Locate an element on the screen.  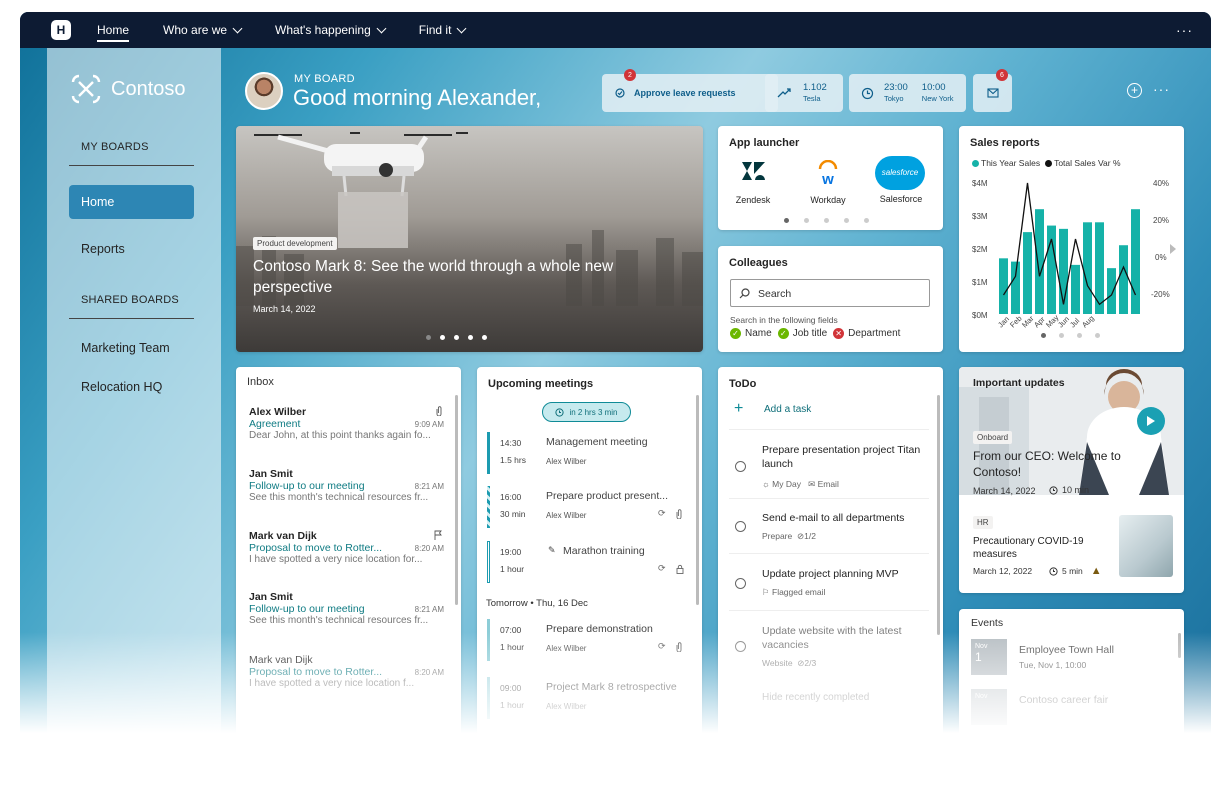
card-title: Sales reports is located at coordinates (1005, 143).